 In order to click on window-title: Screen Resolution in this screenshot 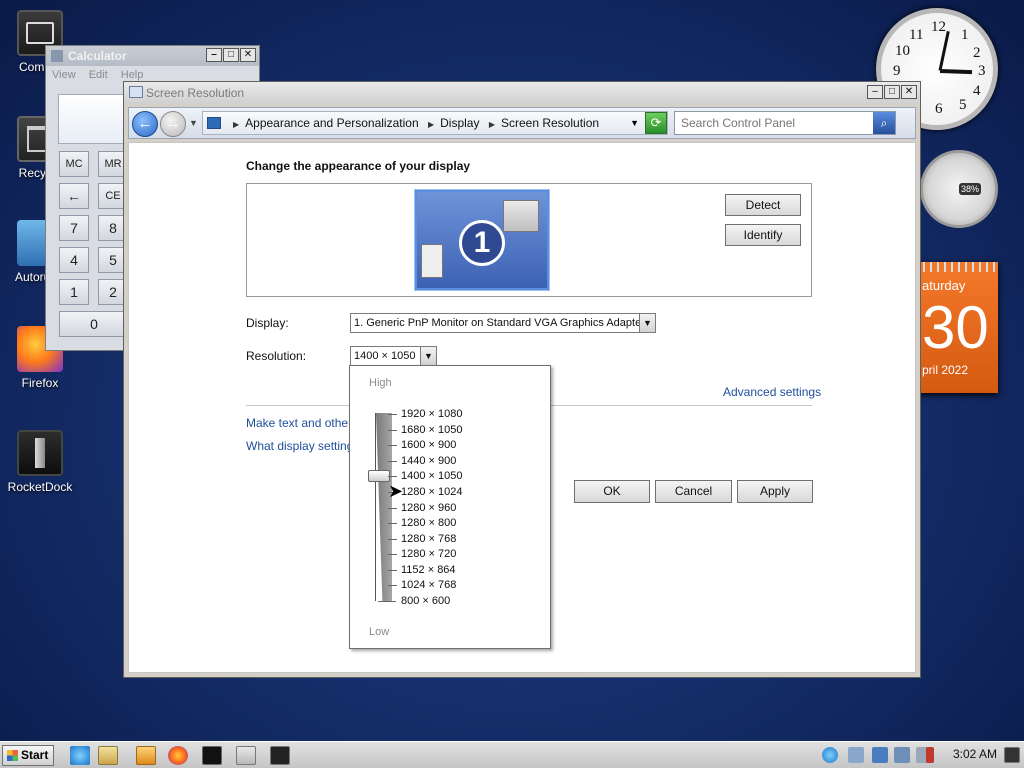, I will do `click(195, 93)`.